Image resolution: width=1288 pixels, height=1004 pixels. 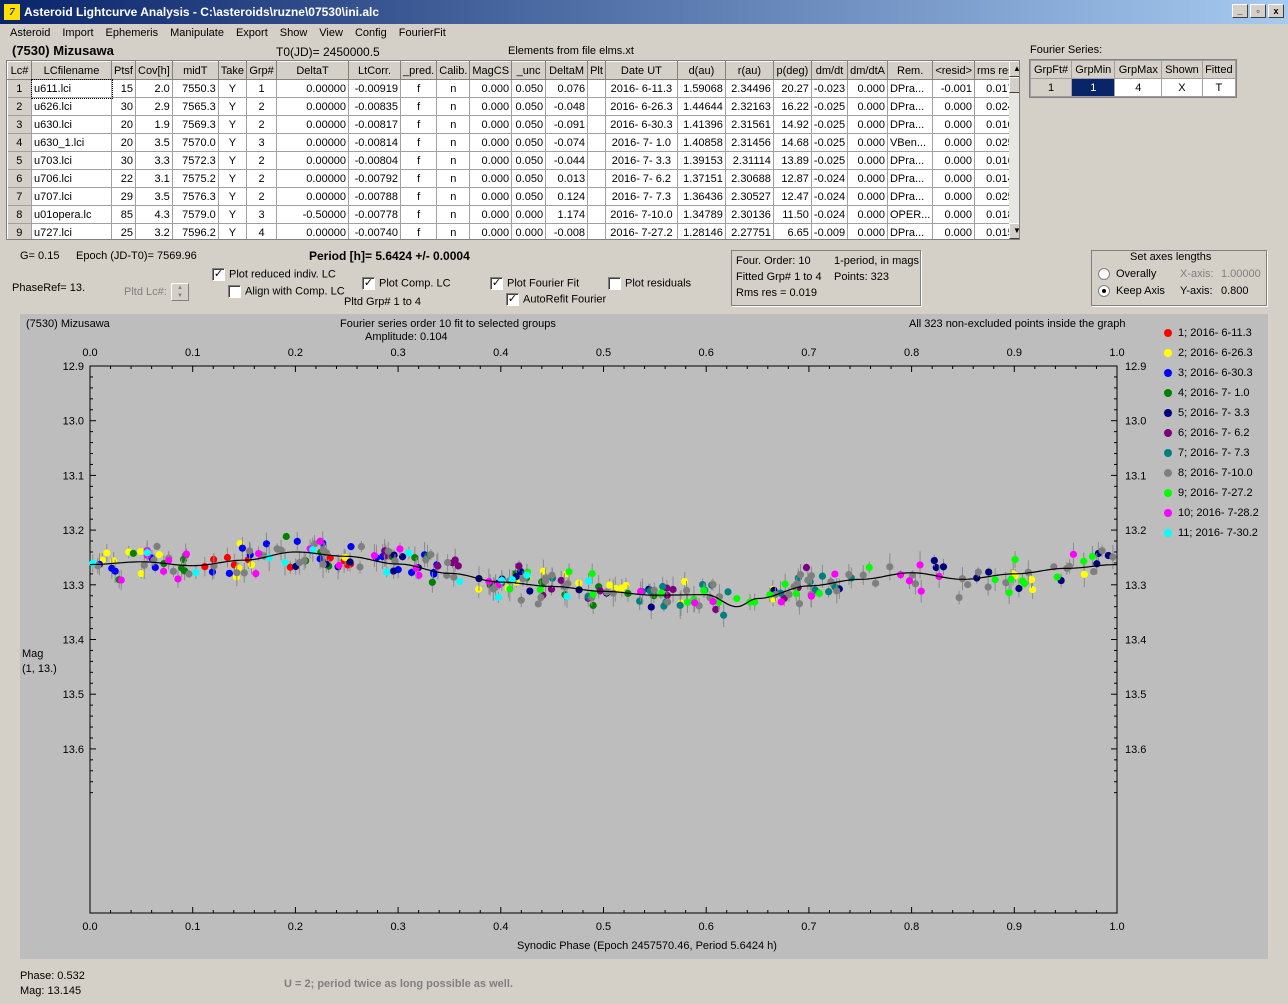 What do you see at coordinates (749, 178) in the screenshot?
I see `table-cell: 2.30688` at bounding box center [749, 178].